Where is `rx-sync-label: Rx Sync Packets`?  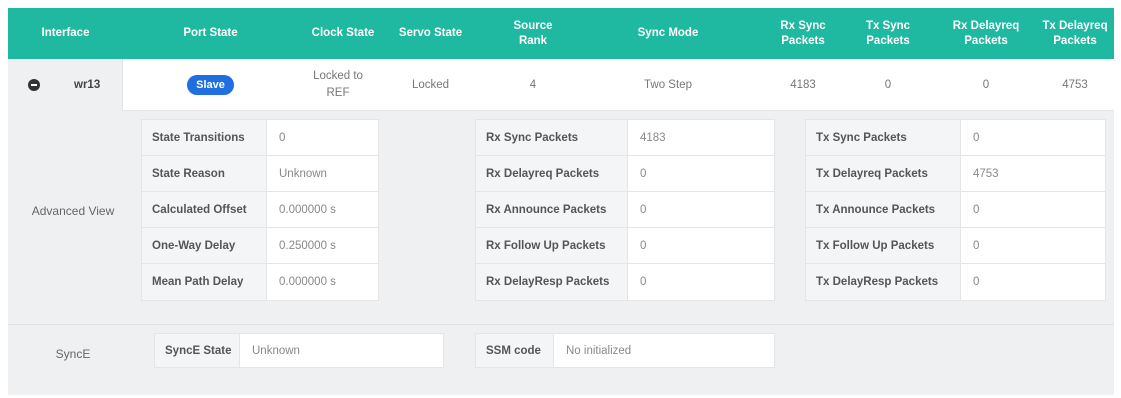
rx-sync-label: Rx Sync Packets is located at coordinates (552, 137).